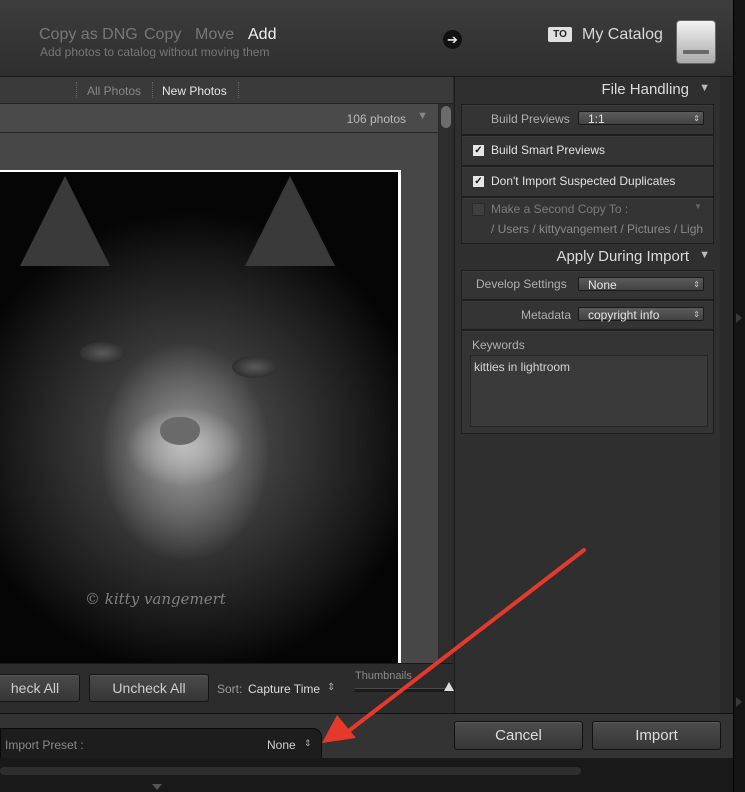 The width and height of the screenshot is (745, 792). Describe the element at coordinates (157, 787) in the screenshot. I see `triangle-down-icon` at that location.